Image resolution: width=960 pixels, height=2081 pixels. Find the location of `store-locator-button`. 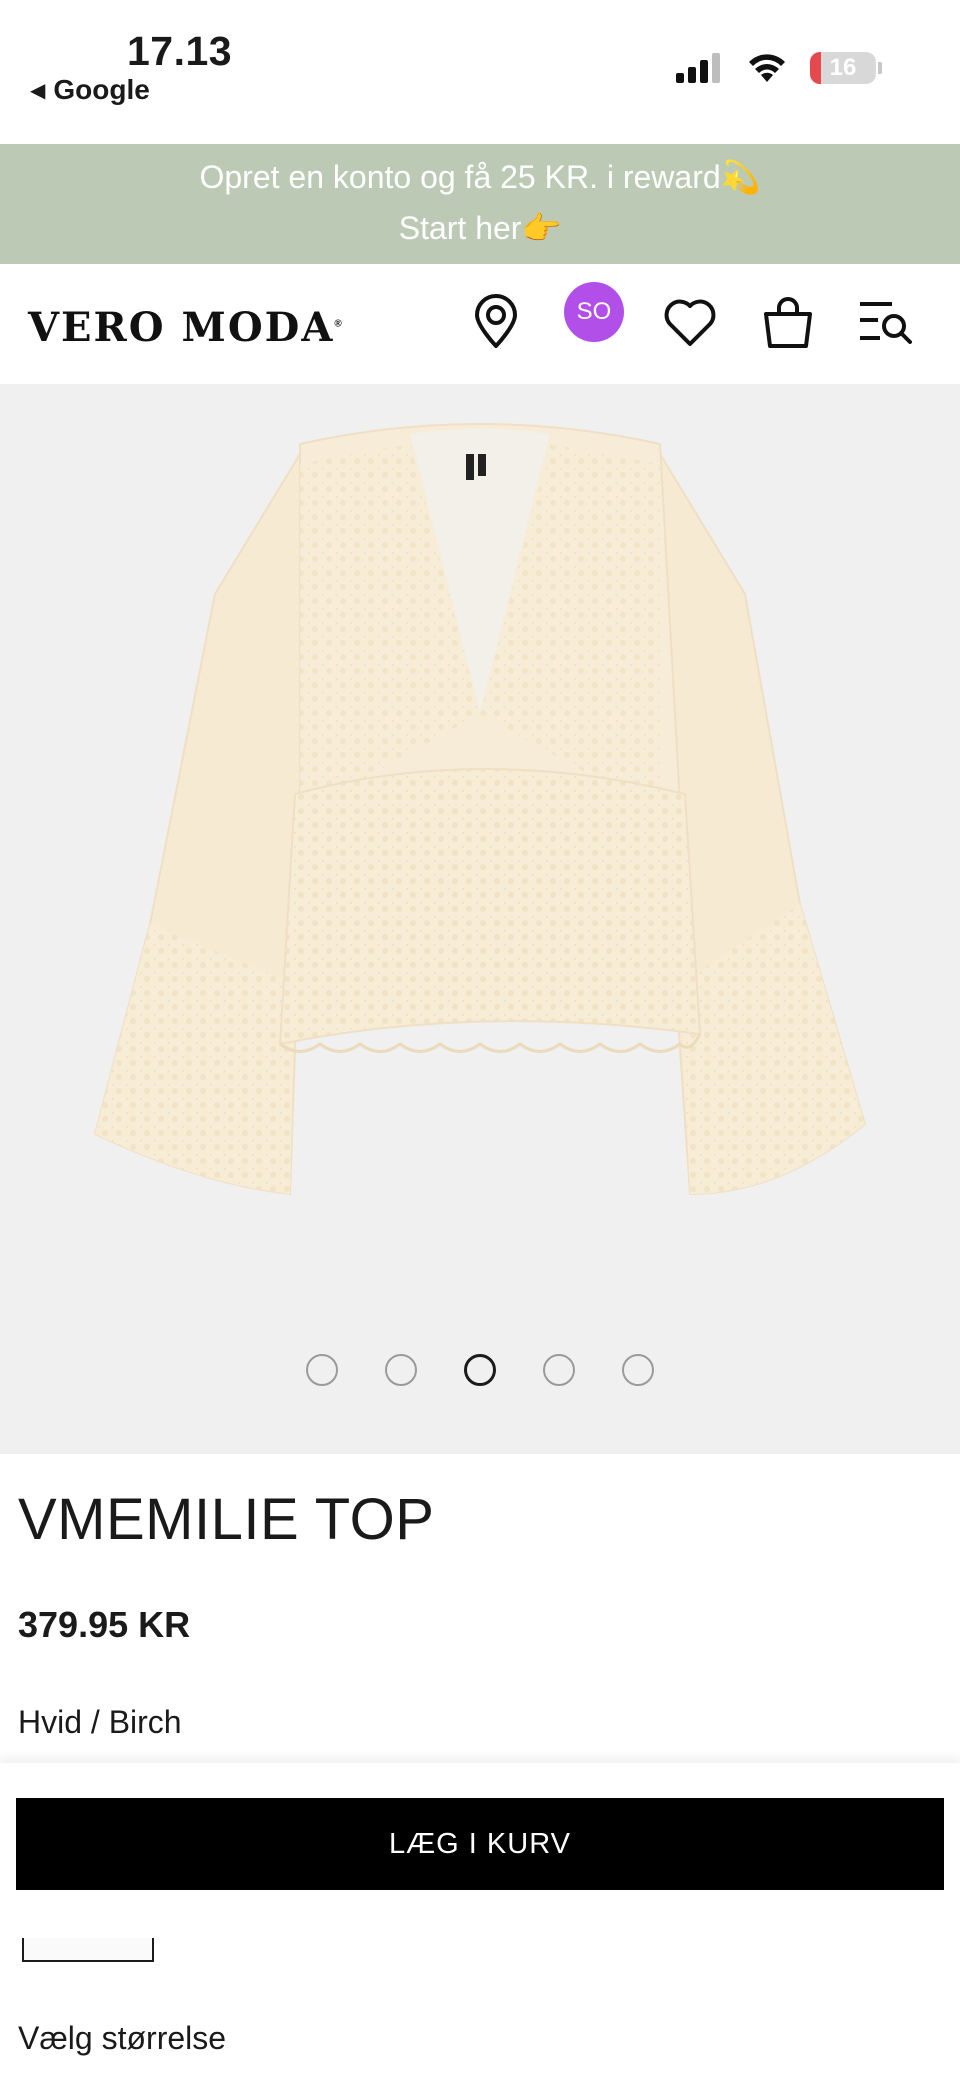

store-locator-button is located at coordinates (496, 322).